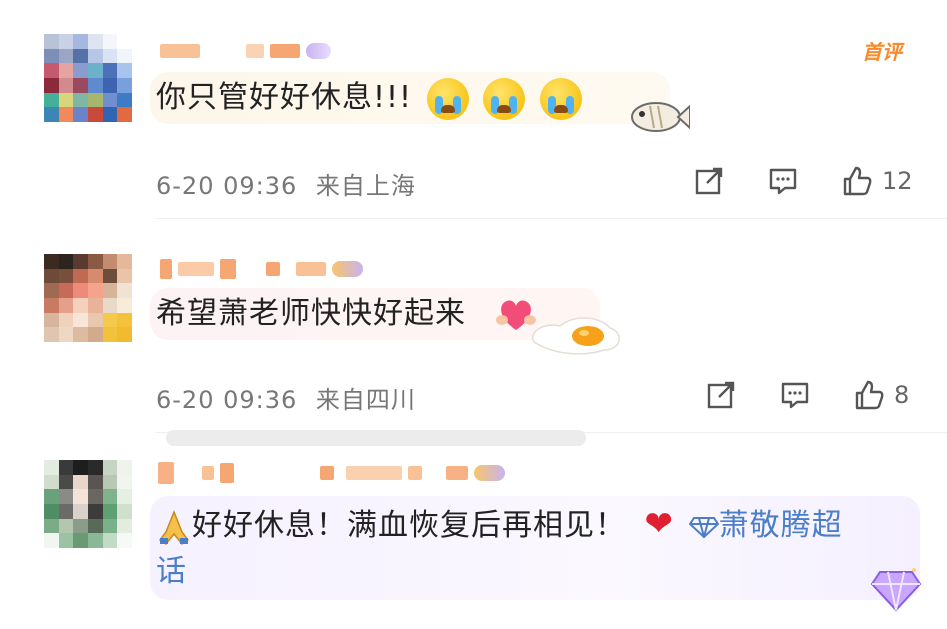  I want to click on fish-decoration-icon, so click(660, 117).